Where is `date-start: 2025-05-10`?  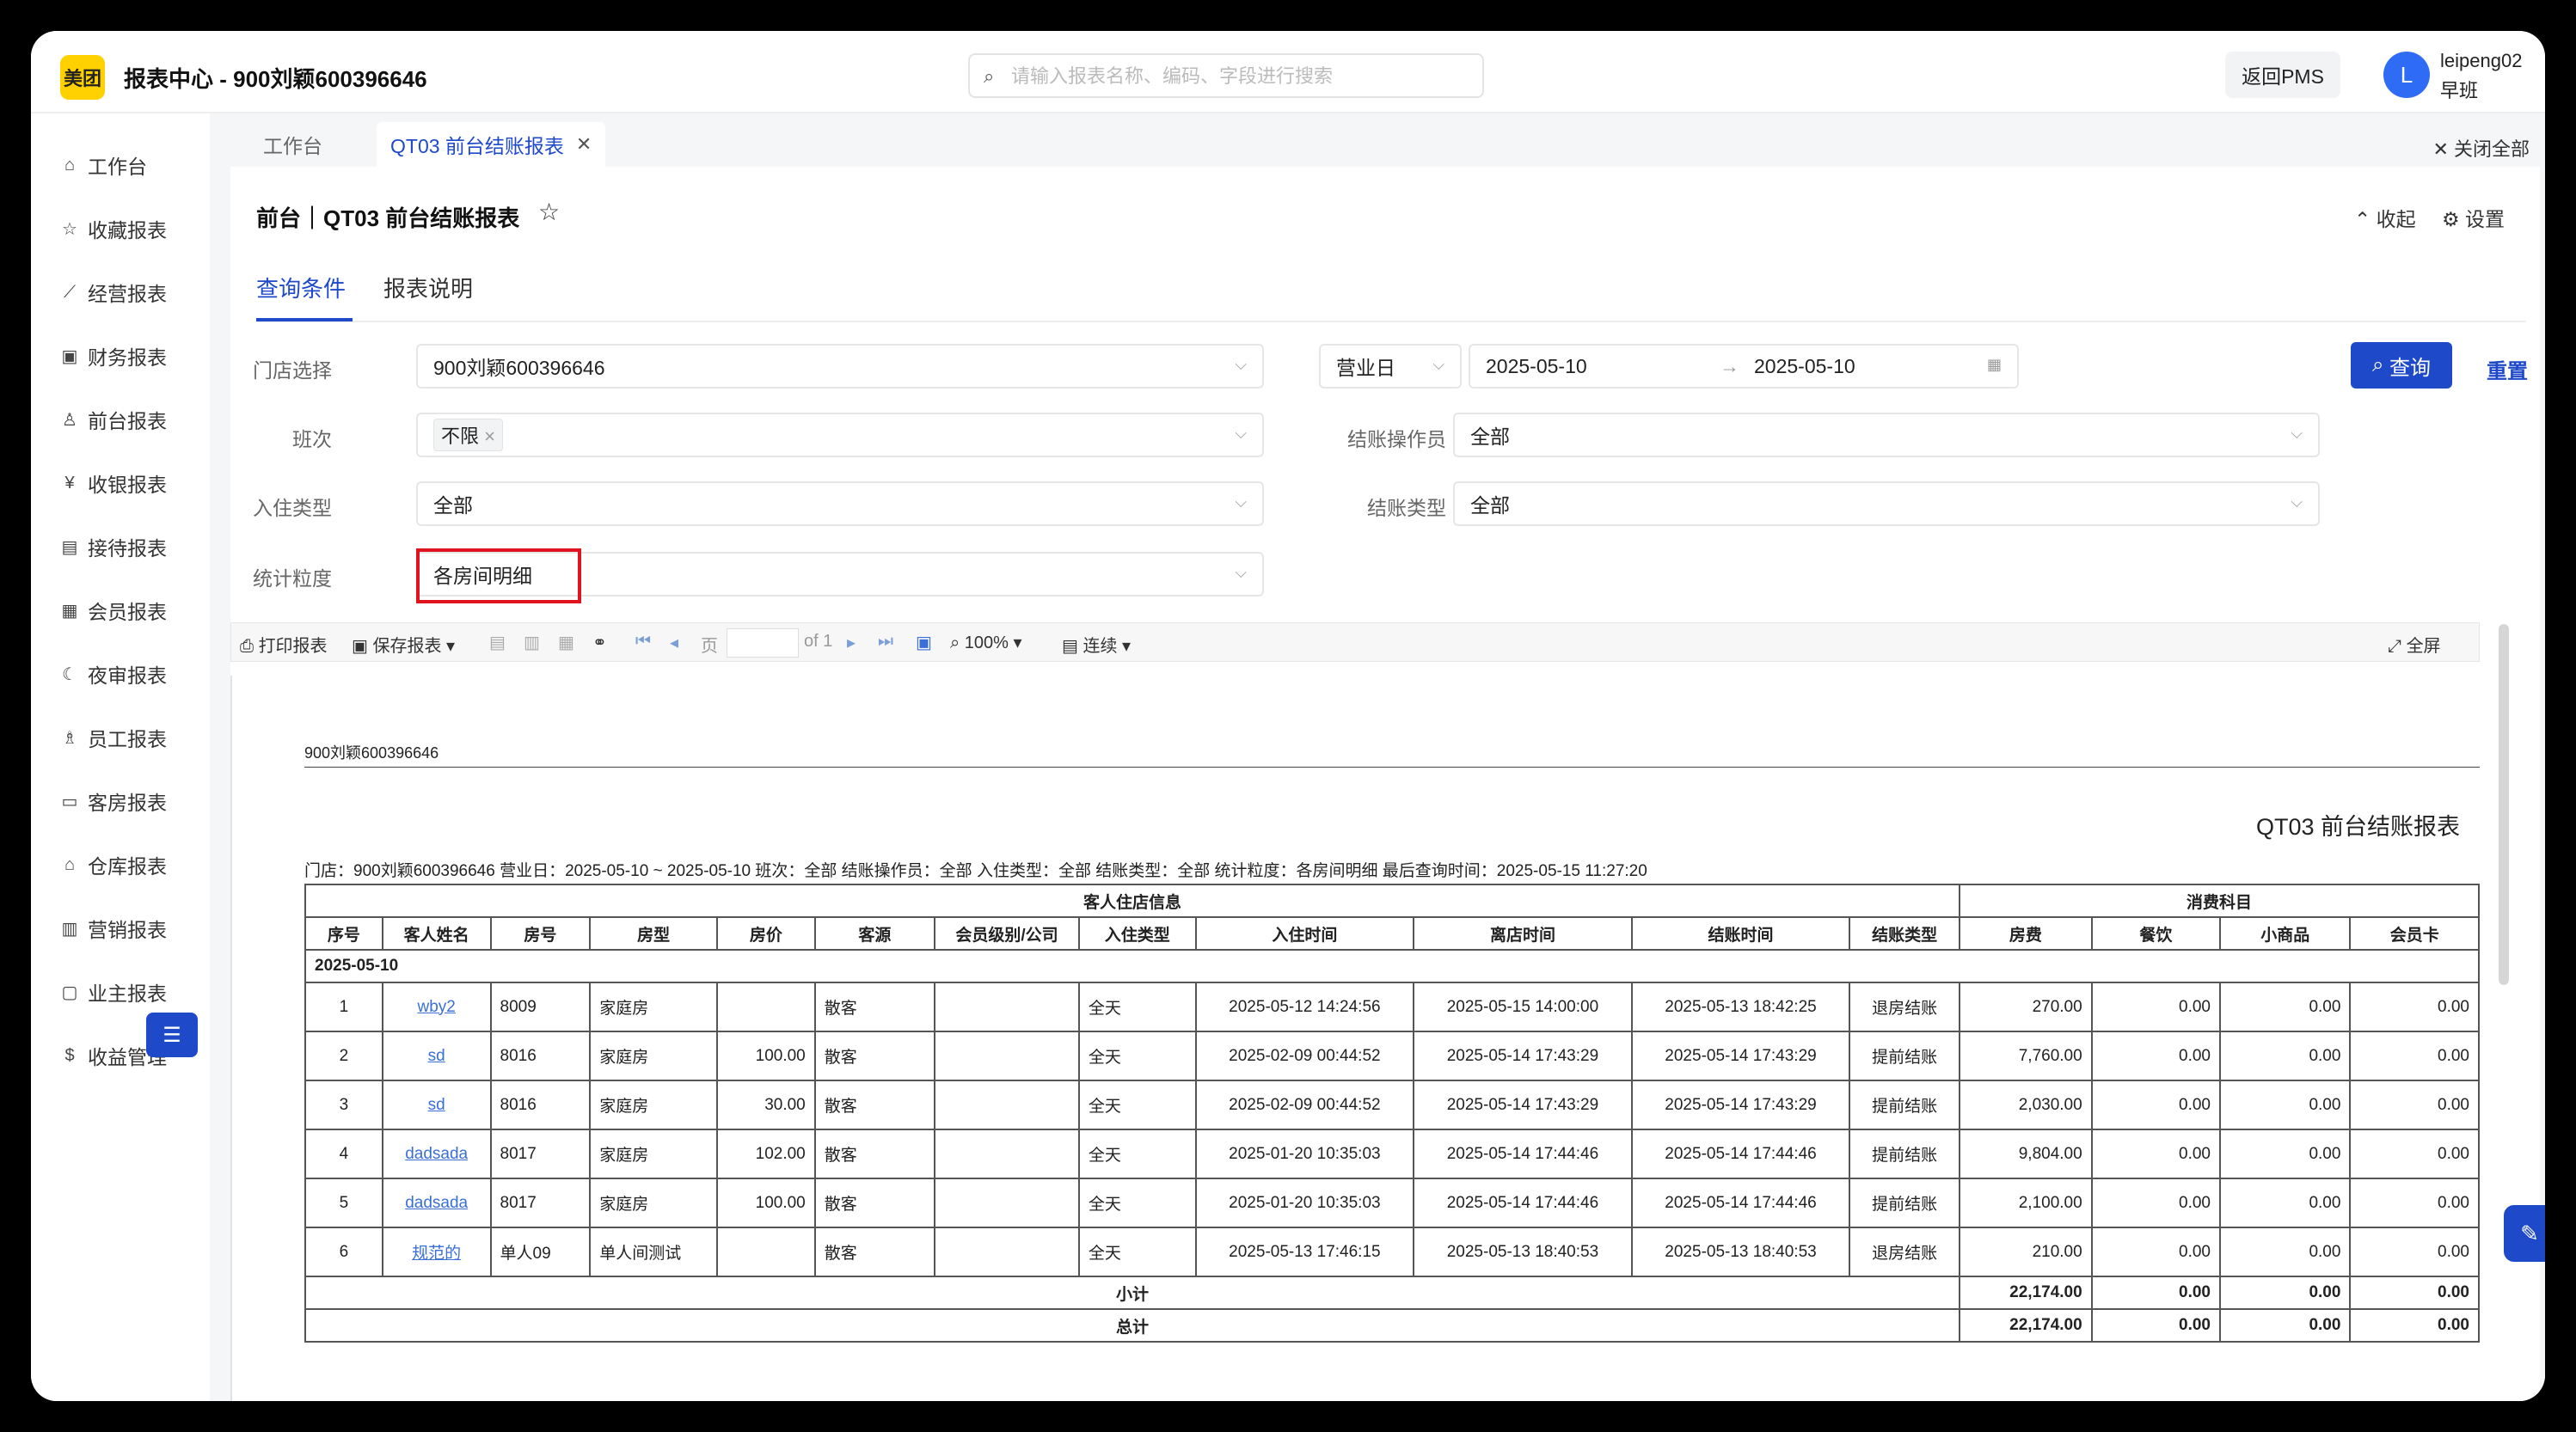 date-start: 2025-05-10 is located at coordinates (1536, 366).